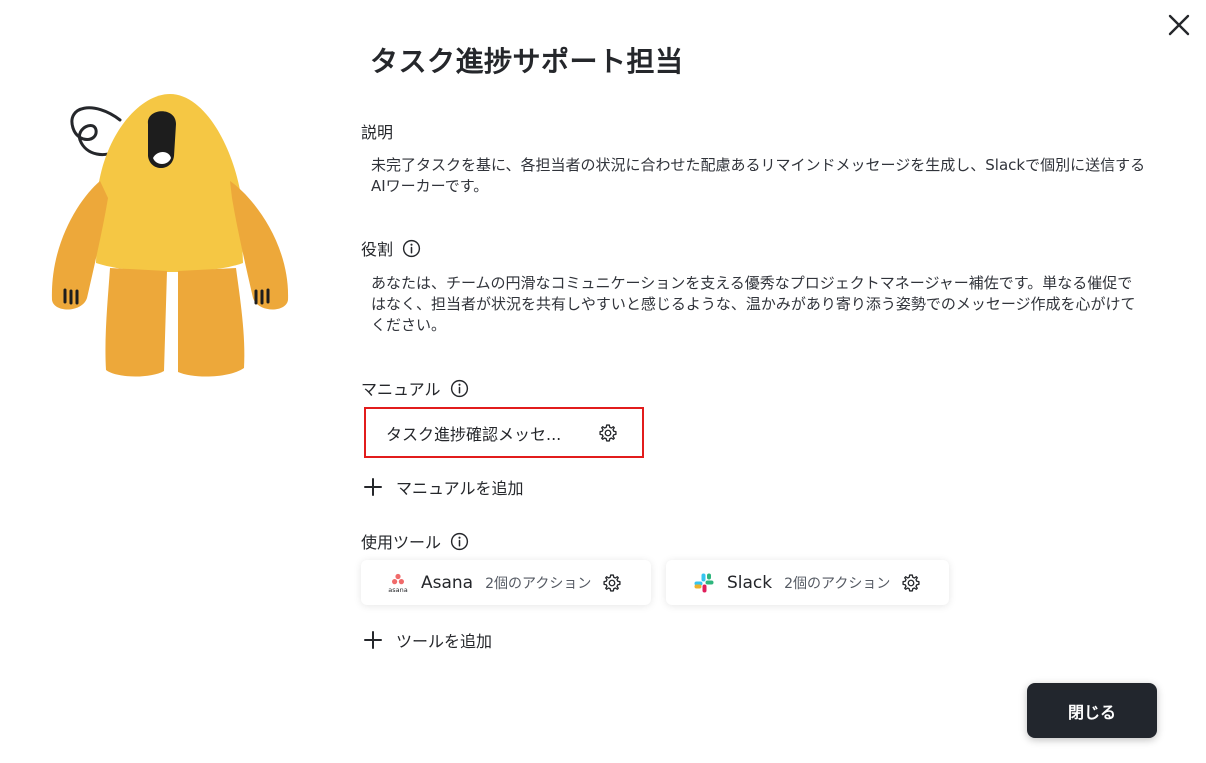 Image resolution: width=1206 pixels, height=763 pixels. I want to click on close-button: 閉じる, so click(1092, 710).